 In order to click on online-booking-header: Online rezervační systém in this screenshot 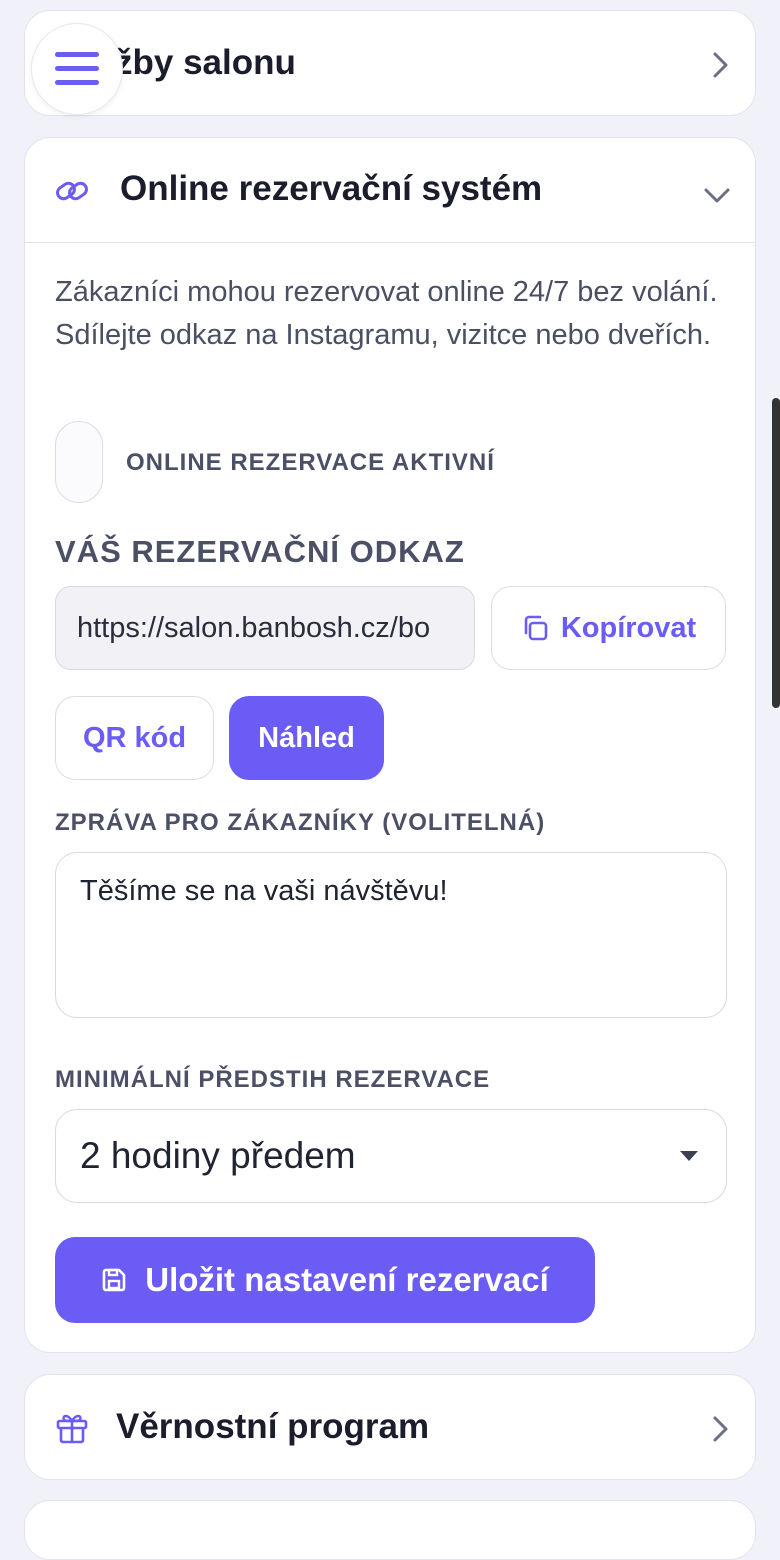, I will do `click(390, 190)`.